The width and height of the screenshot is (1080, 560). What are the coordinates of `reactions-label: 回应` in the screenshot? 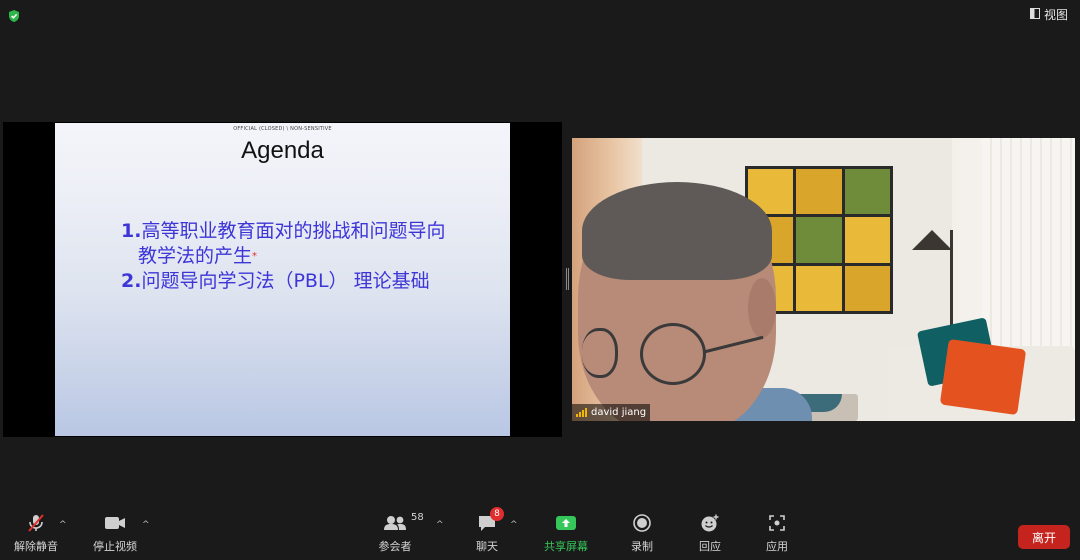 It's located at (710, 546).